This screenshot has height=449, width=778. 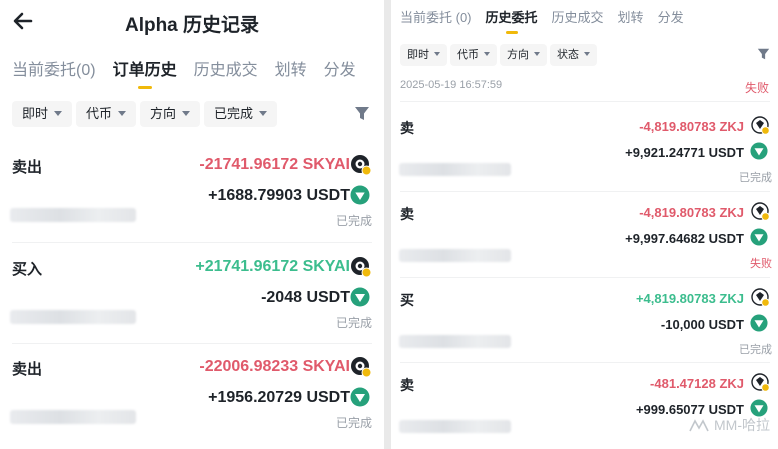 What do you see at coordinates (584, 332) in the screenshot?
I see `order-row: 买 +4,819.80783 ZKJ -10,000 USDT 已完成` at bounding box center [584, 332].